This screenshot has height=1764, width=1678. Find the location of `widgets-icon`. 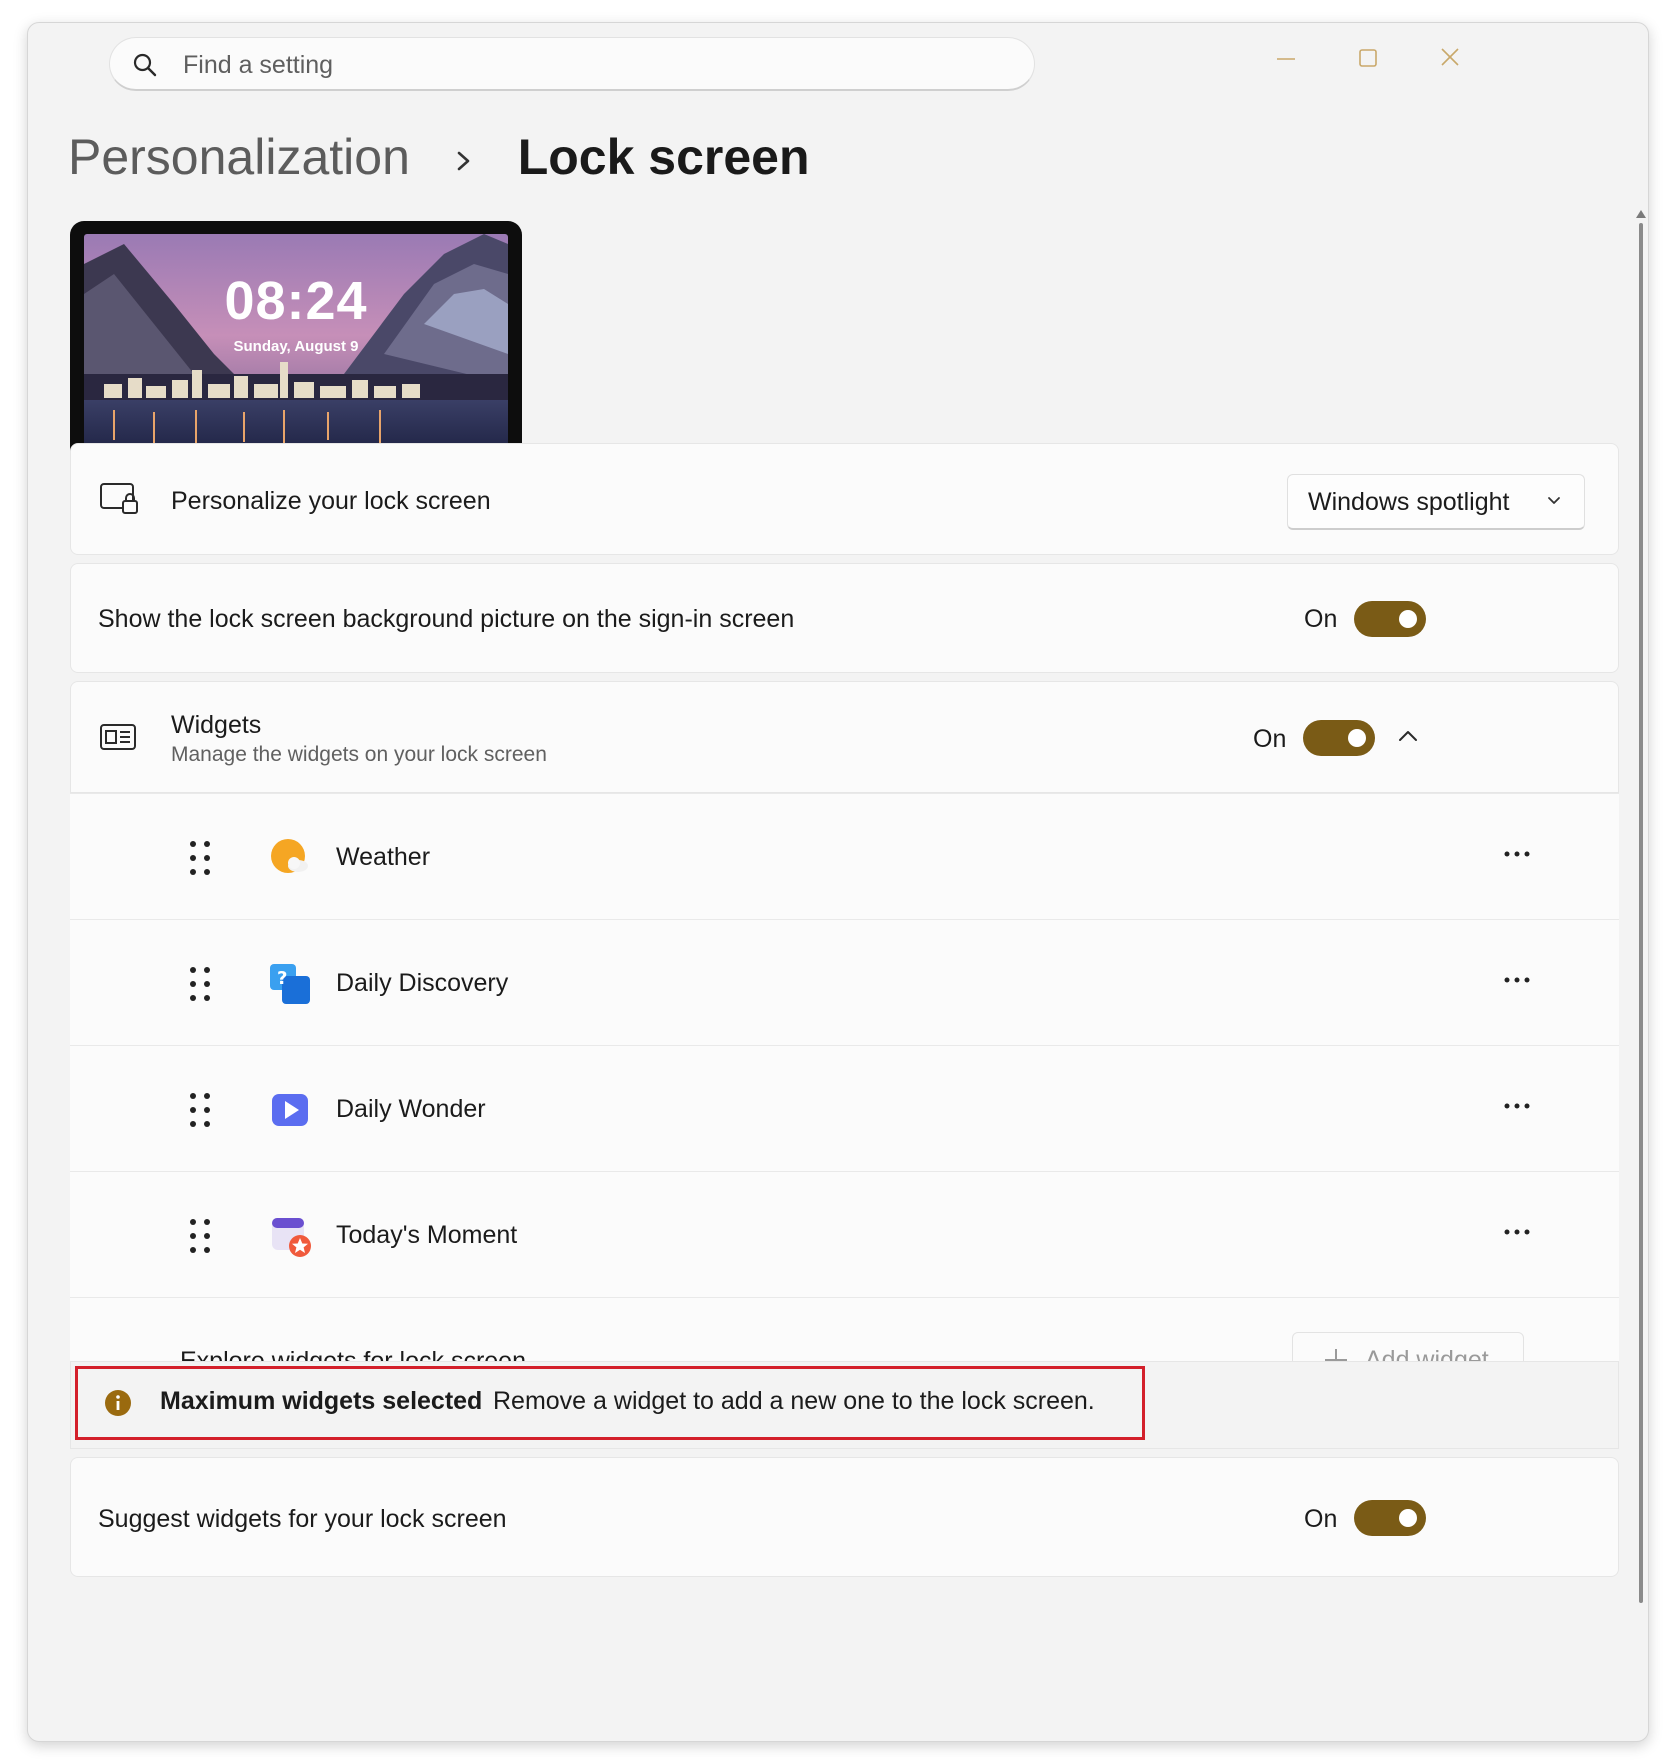

widgets-icon is located at coordinates (118, 737).